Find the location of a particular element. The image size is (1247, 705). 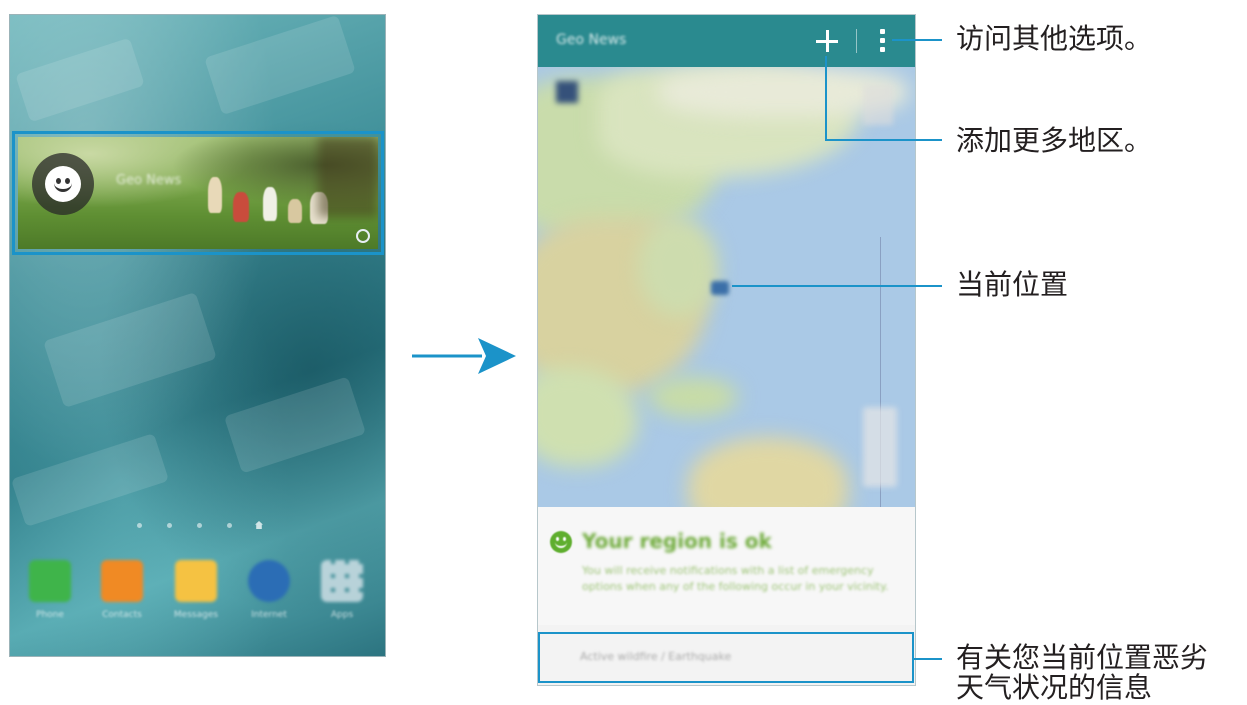

messages-icon is located at coordinates (196, 581).